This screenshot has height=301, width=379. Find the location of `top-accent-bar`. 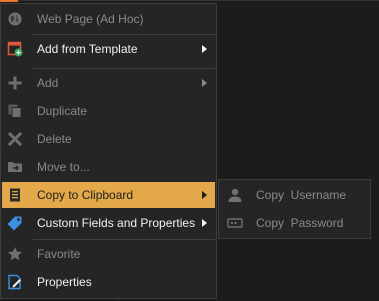

top-accent-bar is located at coordinates (9, 1).